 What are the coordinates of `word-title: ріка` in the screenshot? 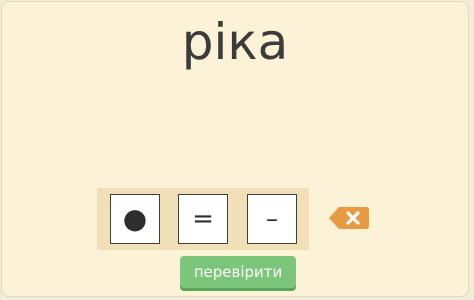 It's located at (235, 42).